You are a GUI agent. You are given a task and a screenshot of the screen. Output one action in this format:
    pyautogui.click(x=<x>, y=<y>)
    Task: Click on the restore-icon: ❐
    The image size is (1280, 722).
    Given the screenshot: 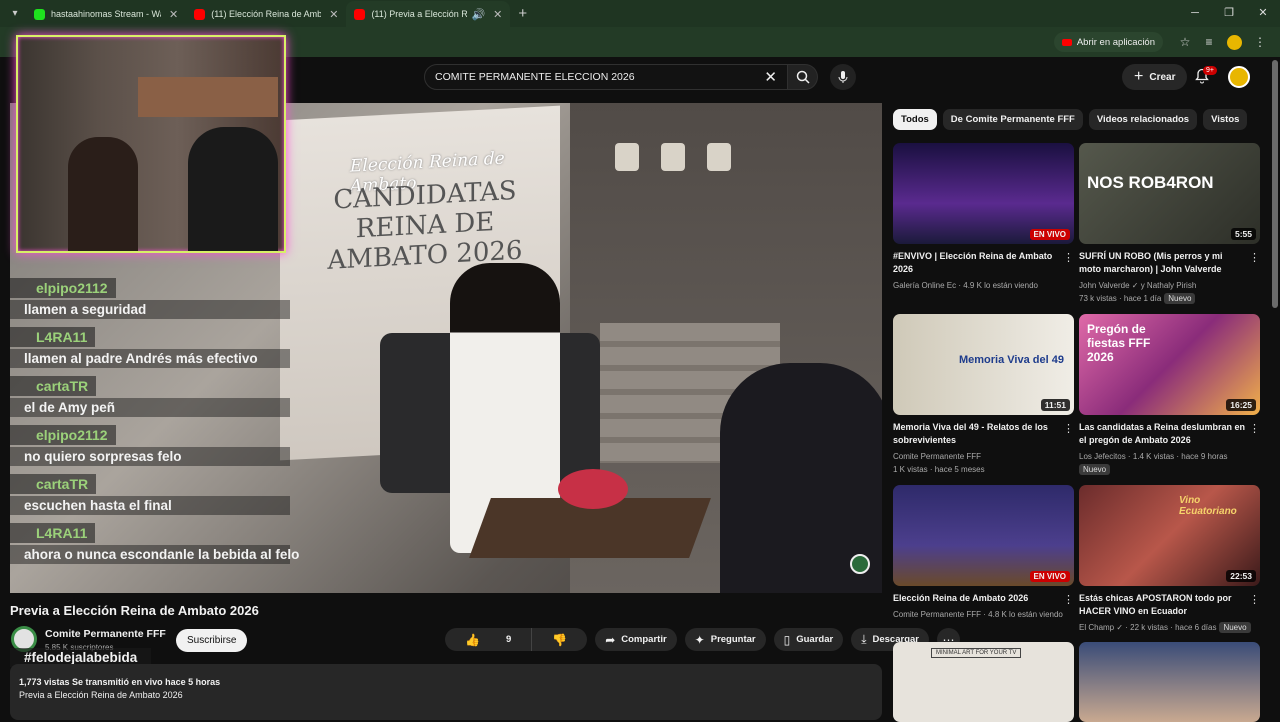 What is the action you would take?
    pyautogui.click(x=1229, y=13)
    